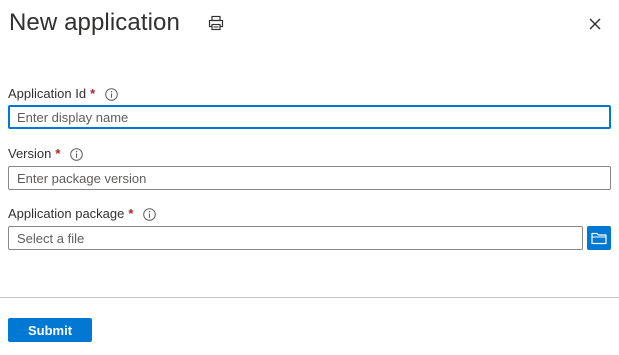  What do you see at coordinates (30, 153) in the screenshot?
I see `version-label: Version` at bounding box center [30, 153].